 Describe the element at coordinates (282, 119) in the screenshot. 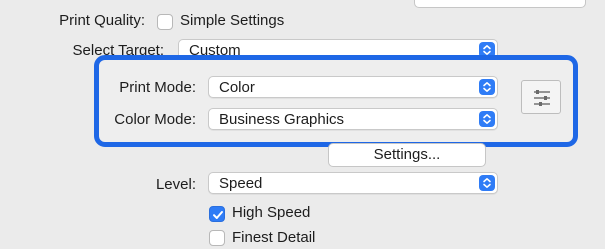

I see `color-mode-value: Business Graphics` at that location.